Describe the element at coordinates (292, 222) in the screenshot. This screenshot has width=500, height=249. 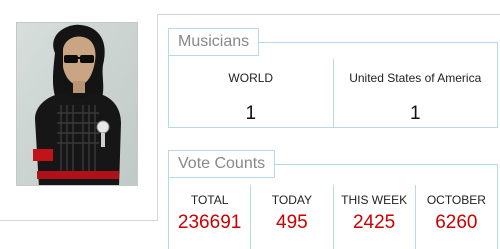
I see `vote-col-value: 495` at that location.